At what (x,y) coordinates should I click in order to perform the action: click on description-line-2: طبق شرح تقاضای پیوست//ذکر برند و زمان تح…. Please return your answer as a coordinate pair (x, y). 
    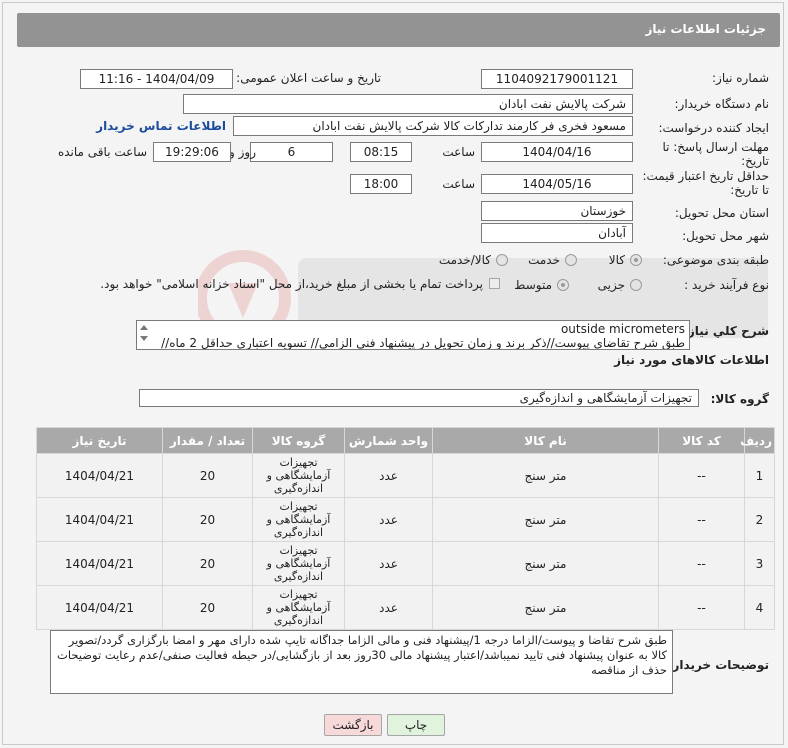
    Looking at the image, I should click on (423, 343).